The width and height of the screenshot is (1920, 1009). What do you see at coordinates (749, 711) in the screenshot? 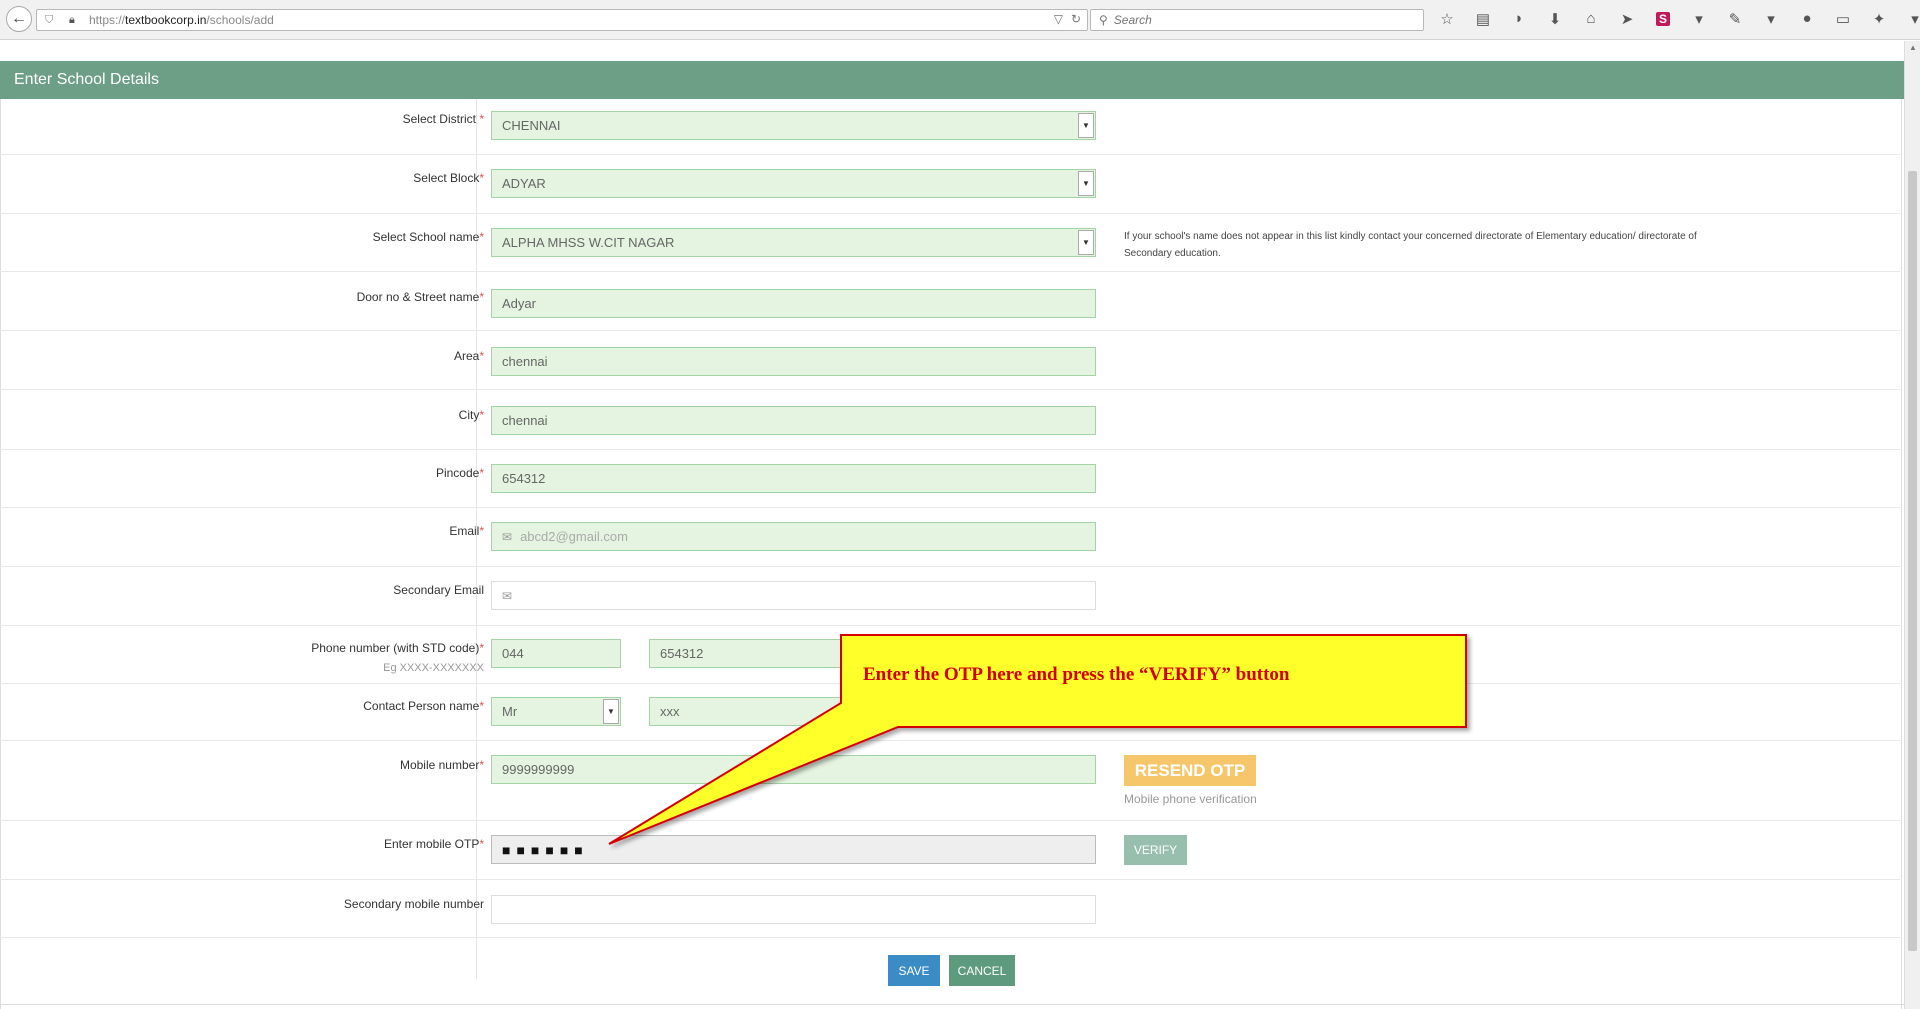
I see `contact-name-input: xxx` at bounding box center [749, 711].